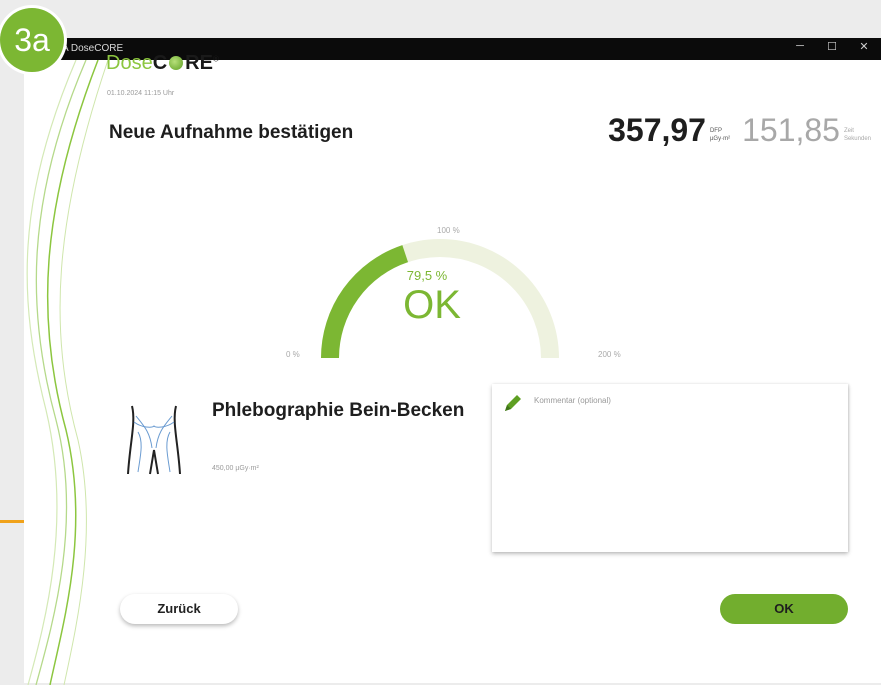 The image size is (881, 685). Describe the element at coordinates (572, 400) in the screenshot. I see `comment-placeholder: Kommentar (optional)` at that location.